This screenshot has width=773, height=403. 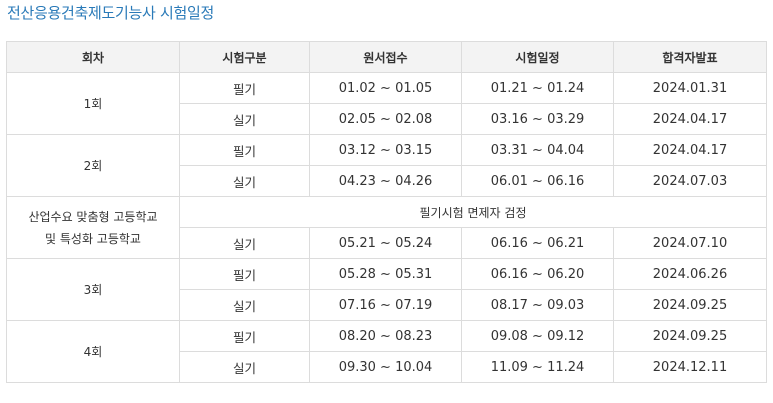 I want to click on result-date: 2024.07.10, so click(x=690, y=243).